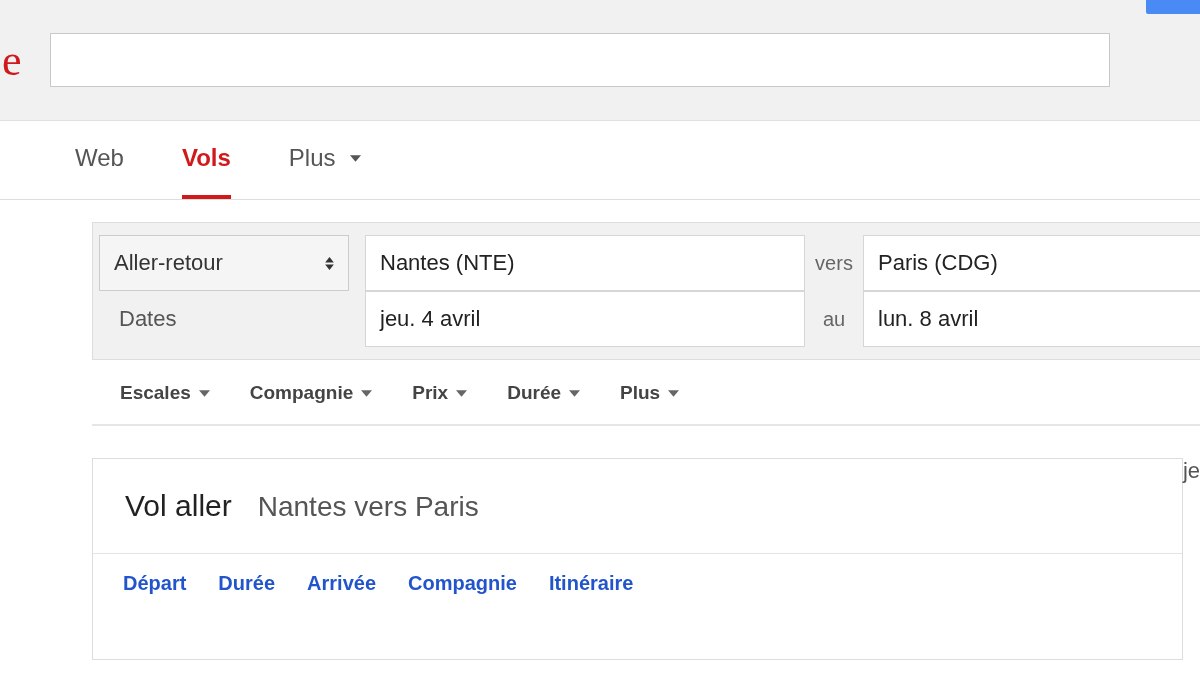 This screenshot has width=1200, height=675. What do you see at coordinates (224, 263) in the screenshot?
I see `trip-type-select: Aller-retour` at bounding box center [224, 263].